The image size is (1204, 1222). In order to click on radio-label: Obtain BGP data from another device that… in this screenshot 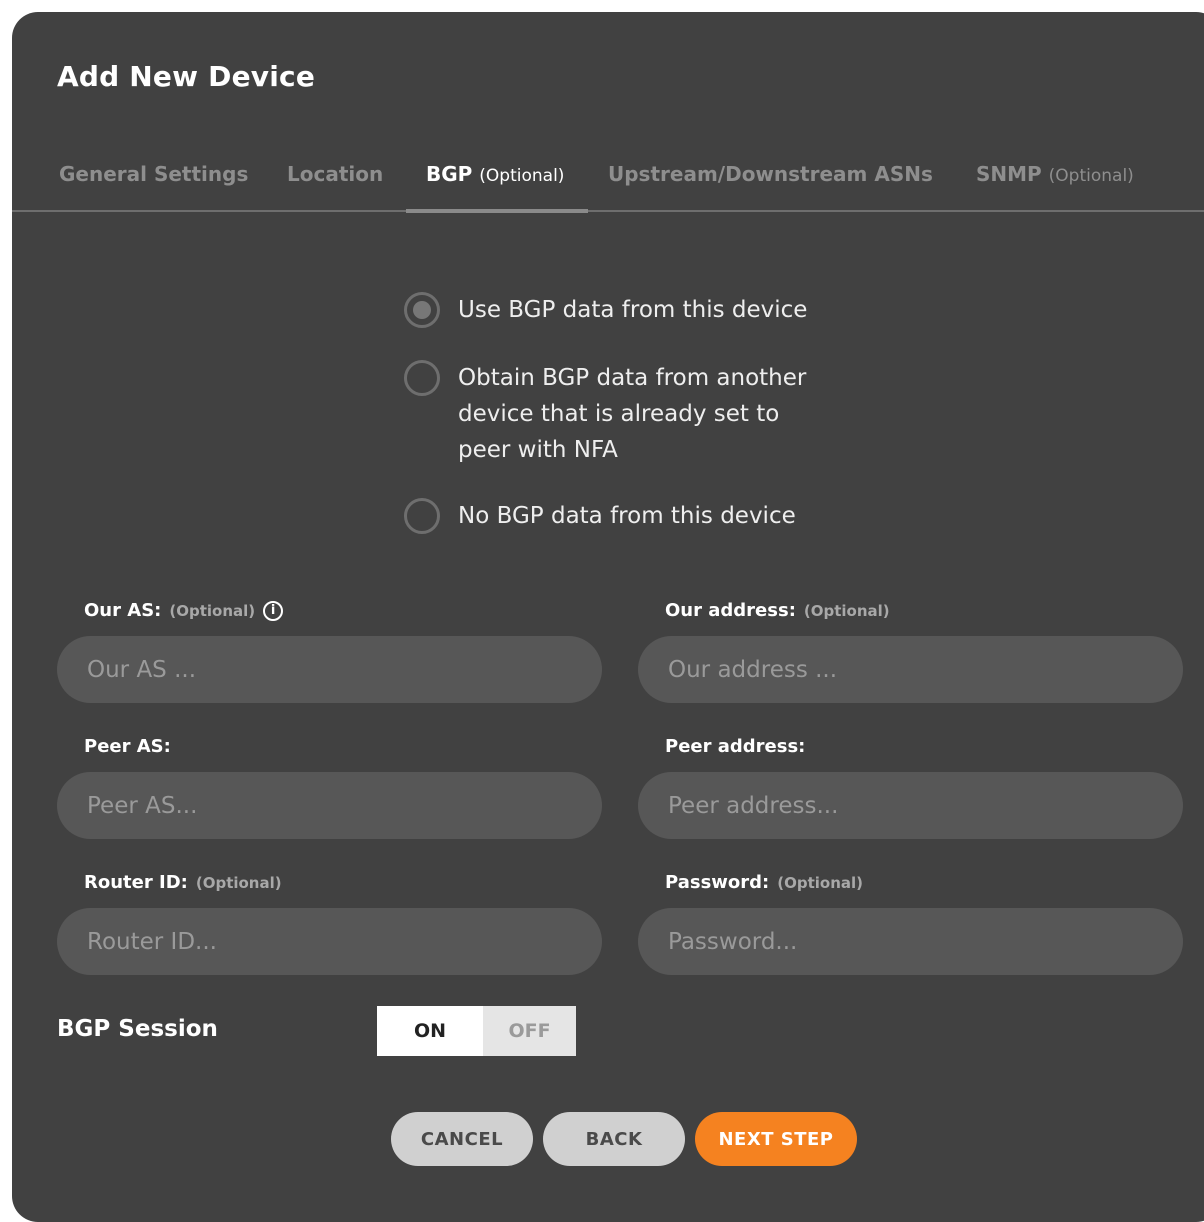, I will do `click(632, 414)`.